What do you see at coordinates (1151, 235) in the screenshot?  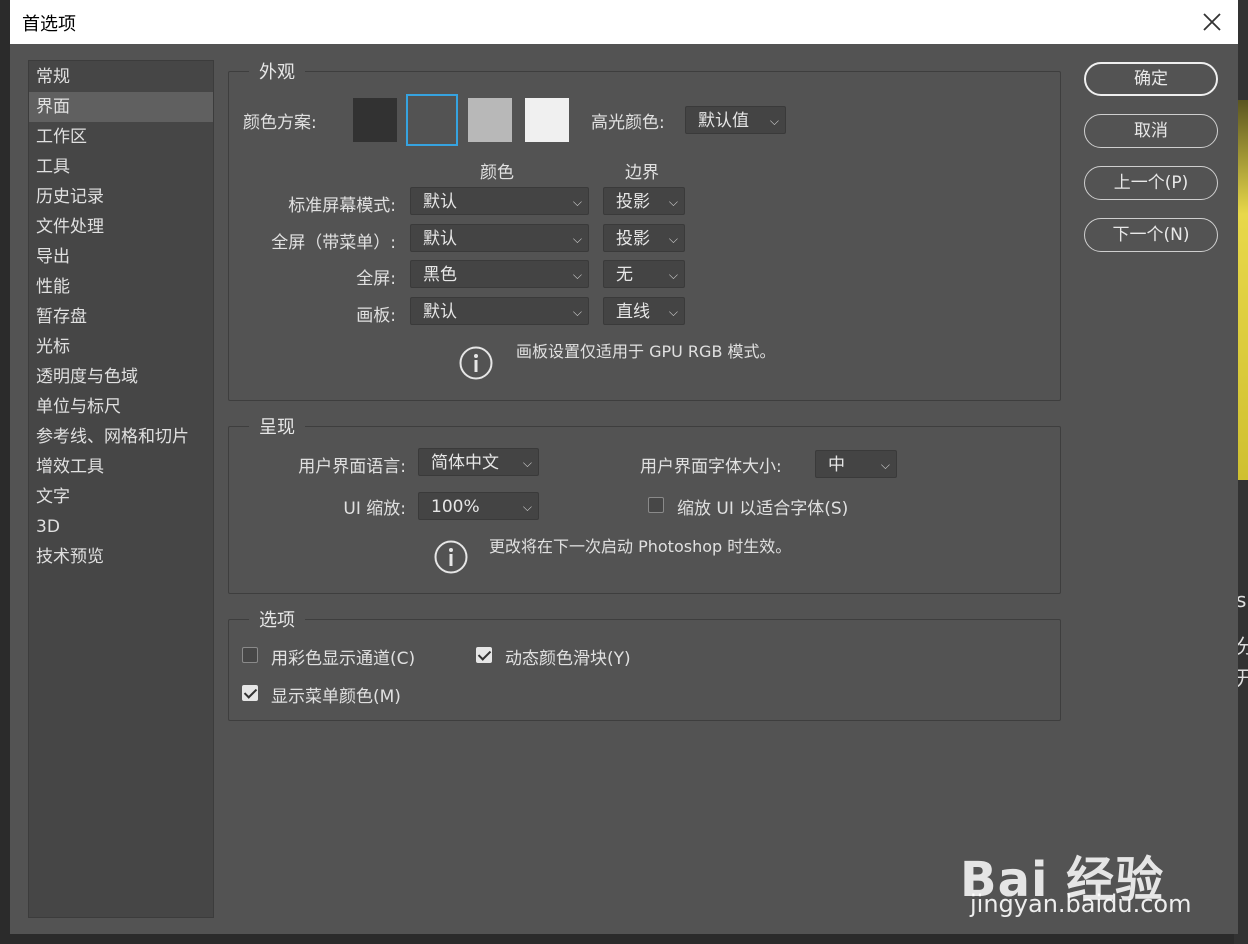 I see `next-button: 下一个(N)` at bounding box center [1151, 235].